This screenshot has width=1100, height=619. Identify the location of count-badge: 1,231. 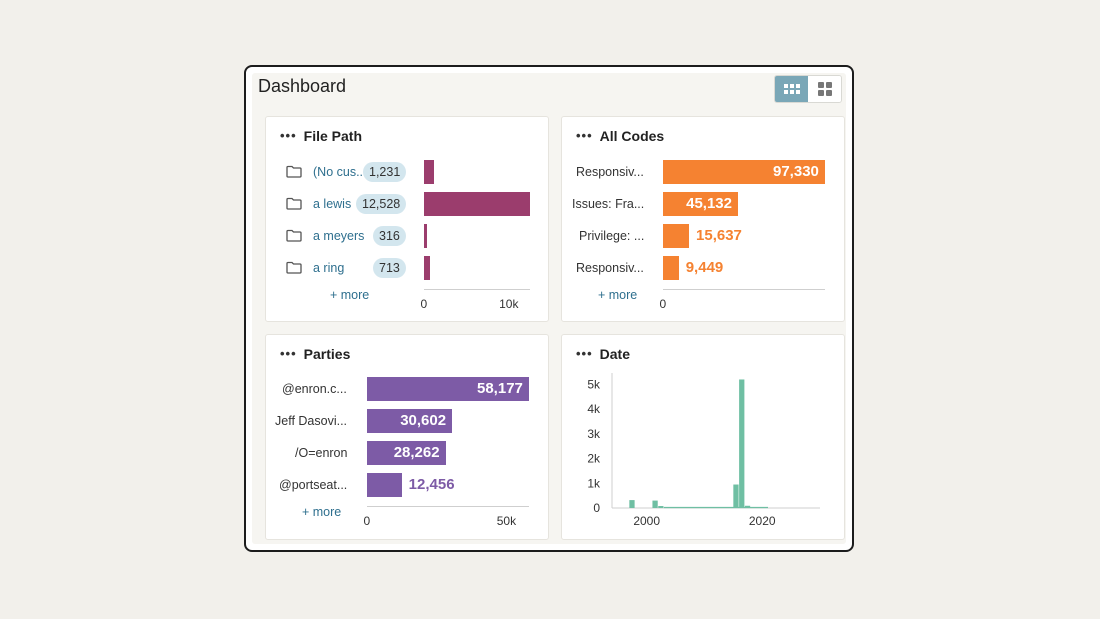
(385, 172).